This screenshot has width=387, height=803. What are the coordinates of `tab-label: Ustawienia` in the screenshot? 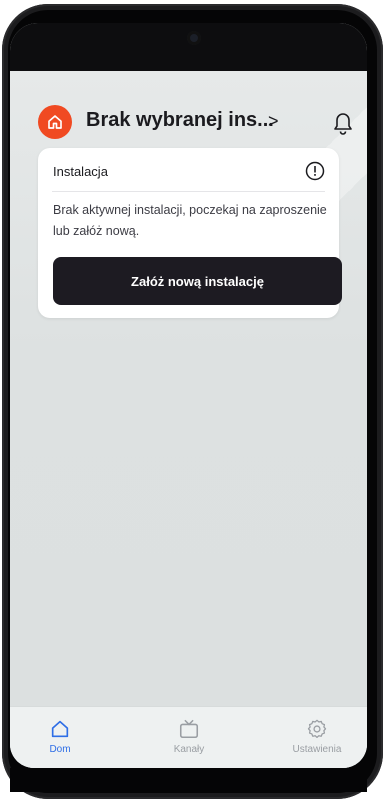 It's located at (317, 749).